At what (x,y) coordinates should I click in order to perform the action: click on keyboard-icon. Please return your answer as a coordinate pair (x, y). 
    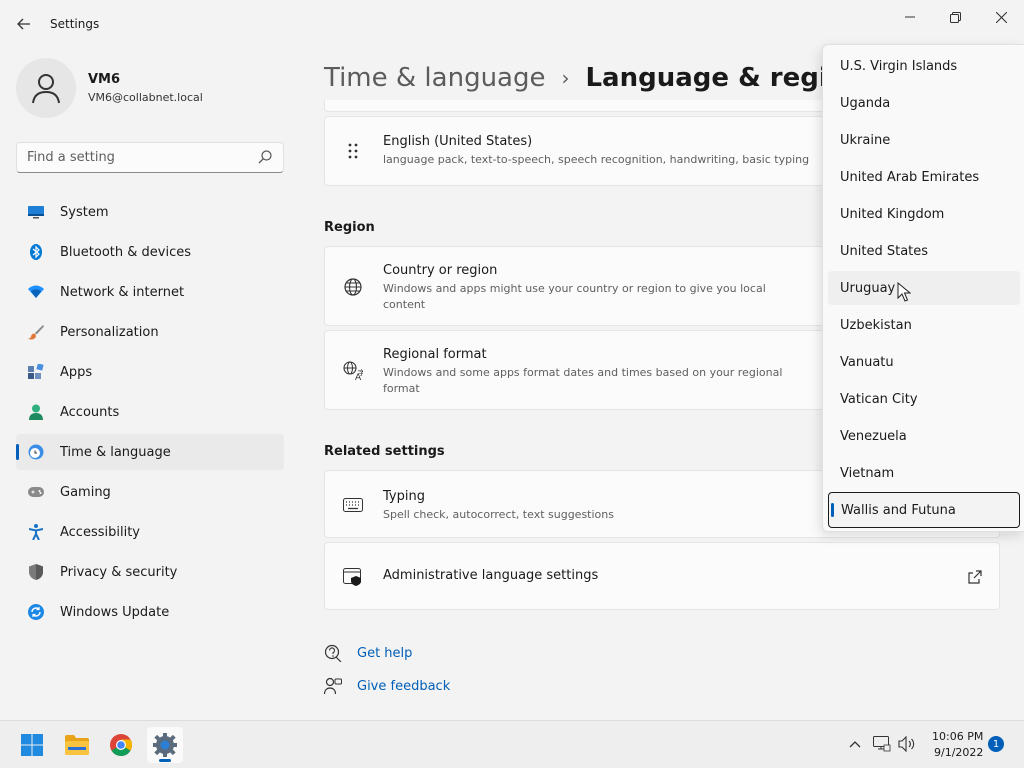
    Looking at the image, I should click on (353, 505).